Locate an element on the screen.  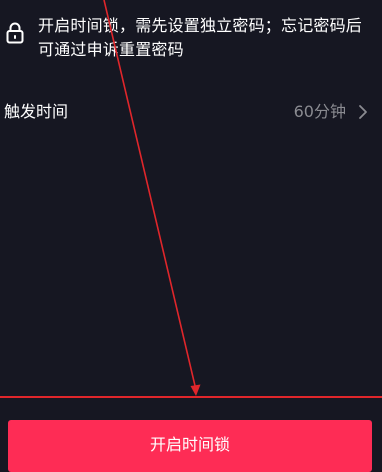
trigger-time-row: 触发时间 60分钟 is located at coordinates (191, 112).